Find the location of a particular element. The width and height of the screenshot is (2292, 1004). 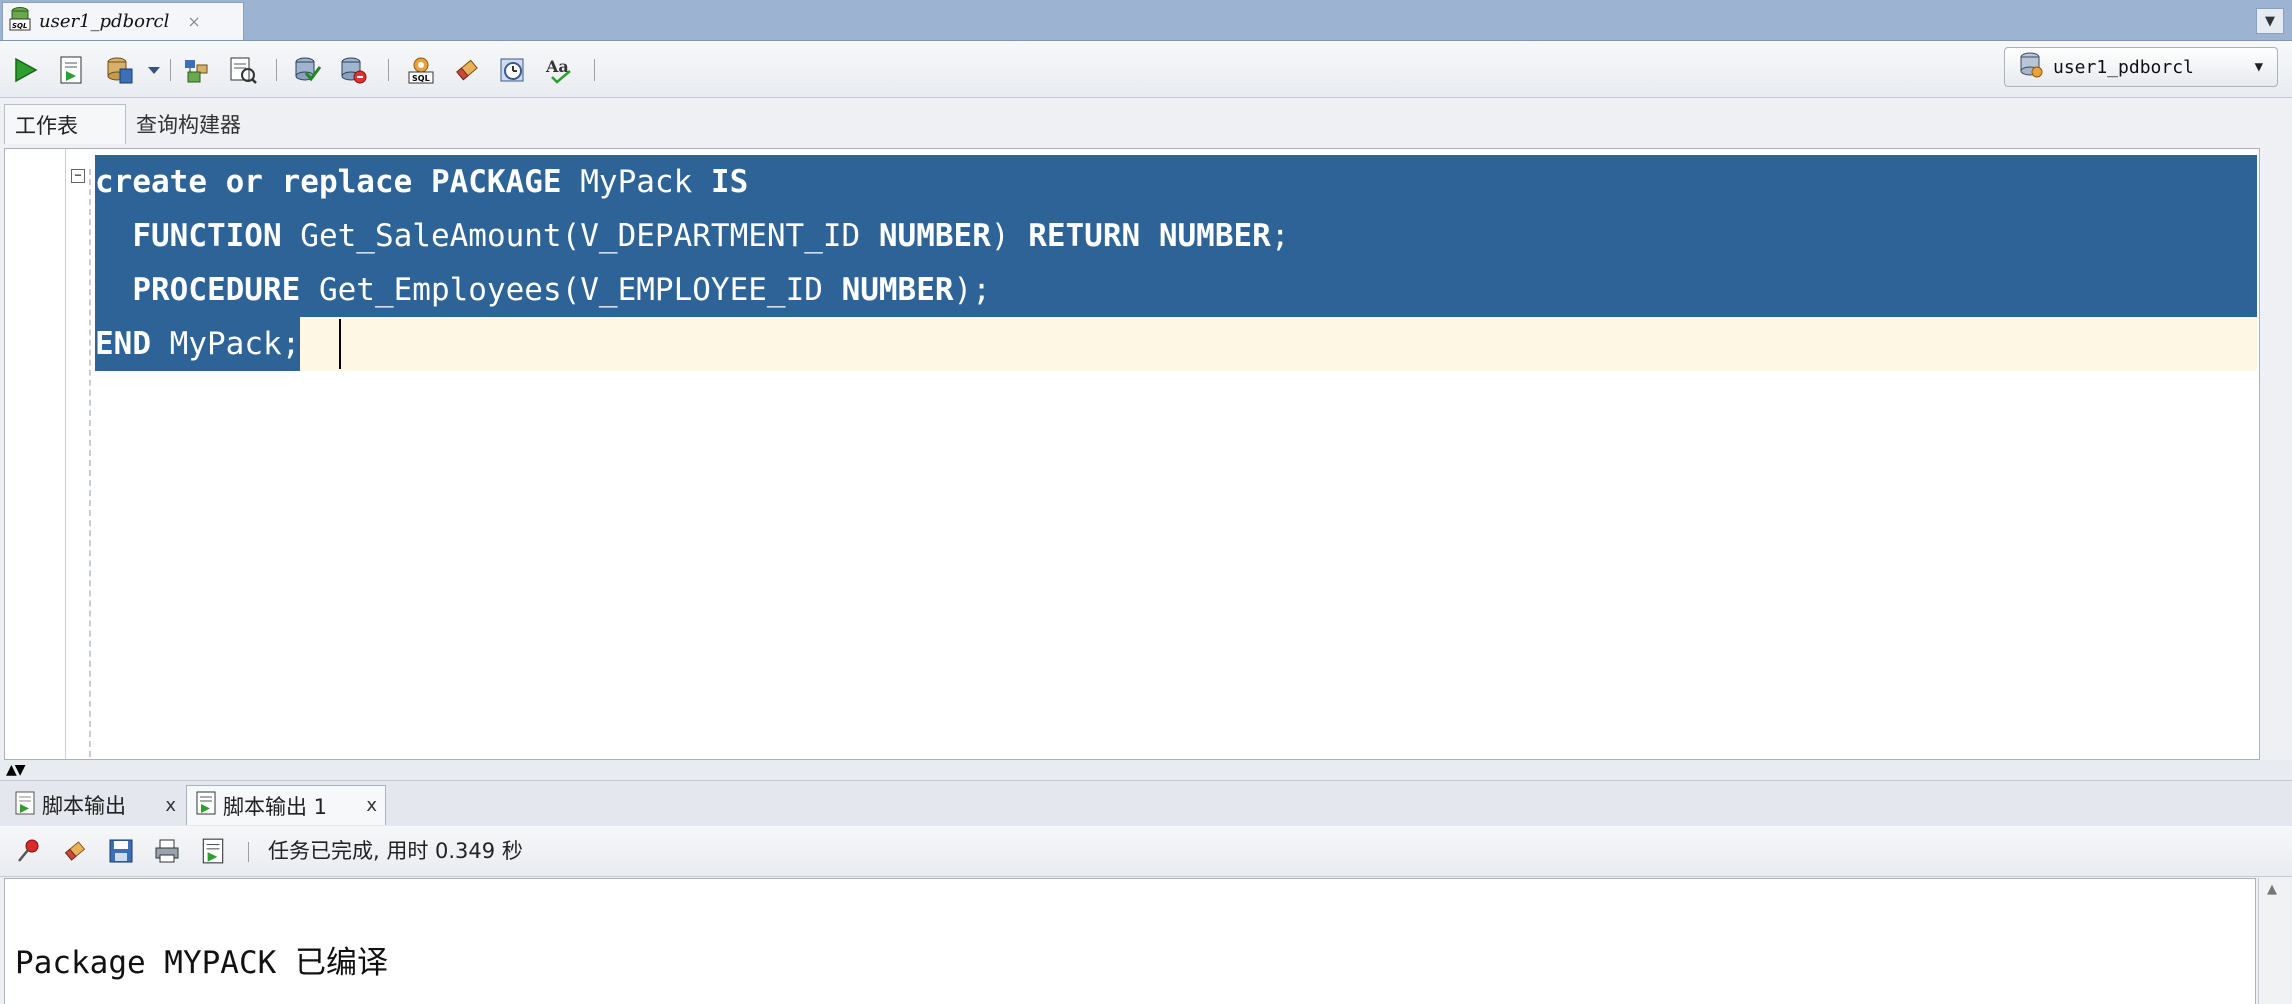

sql-keyword: END is located at coordinates (123, 344).